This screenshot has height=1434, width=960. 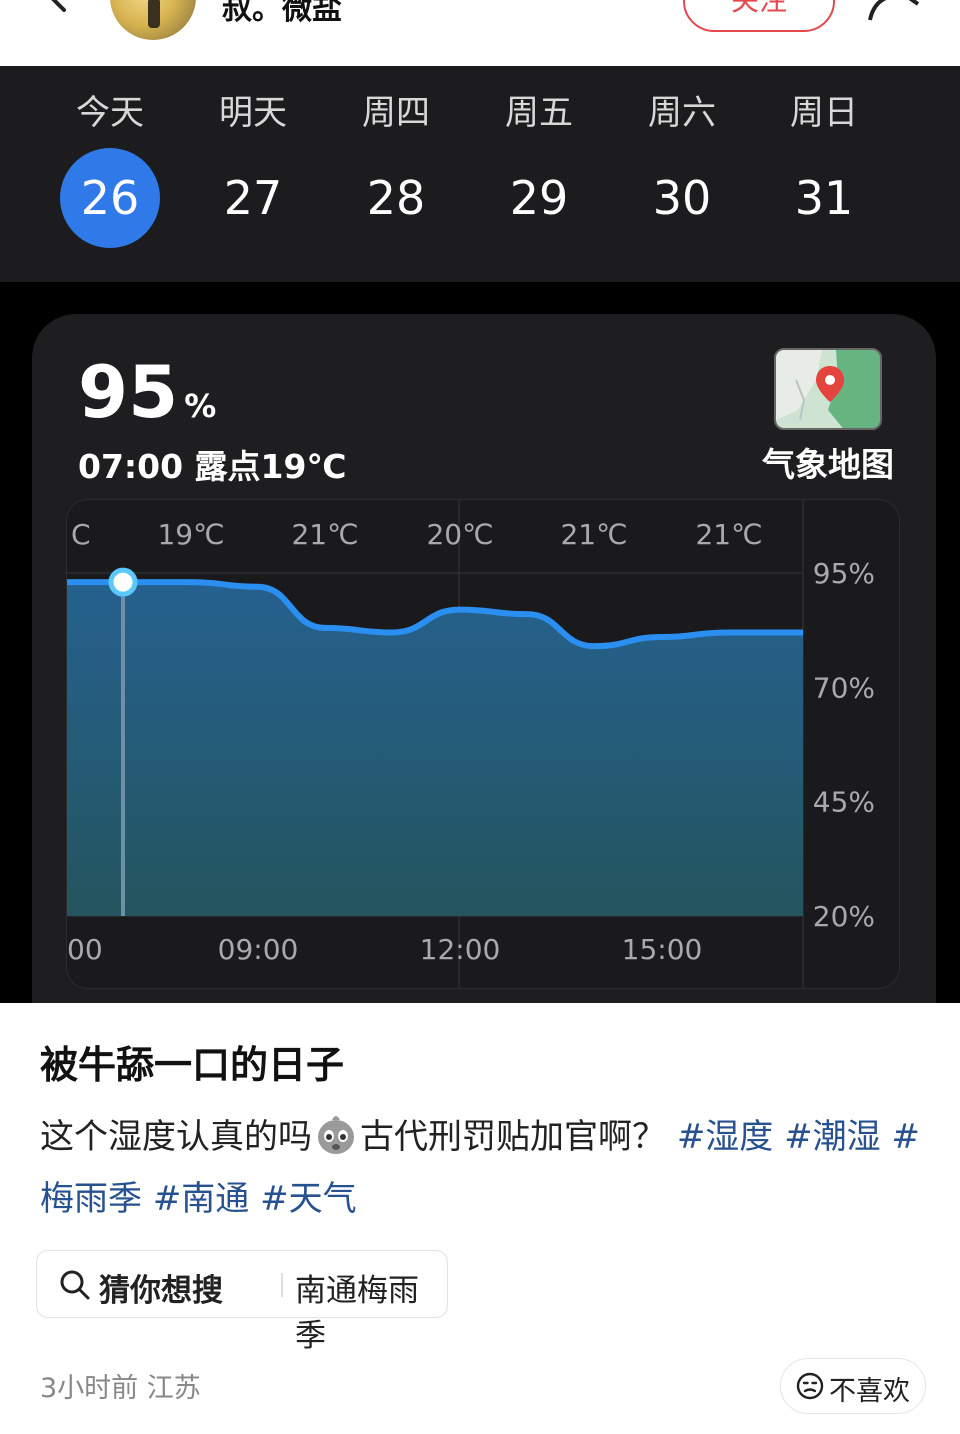 I want to click on x-tick-label: 15:00, so click(x=662, y=949).